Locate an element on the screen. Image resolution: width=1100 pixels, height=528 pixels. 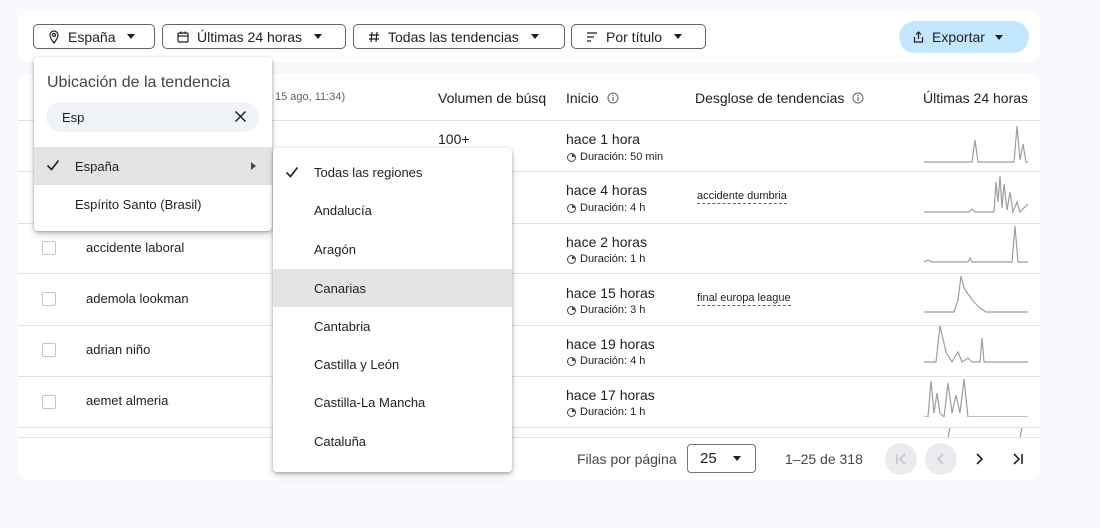
pagination-range: 1–25 de 318 is located at coordinates (824, 459).